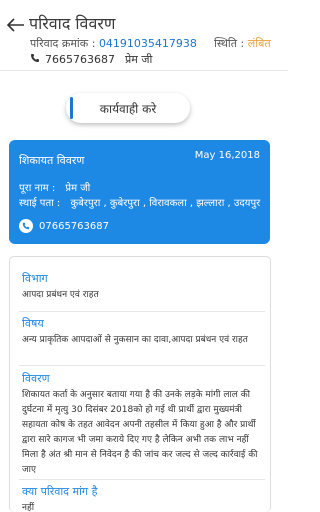  I want to click on header-divider, so click(144, 70).